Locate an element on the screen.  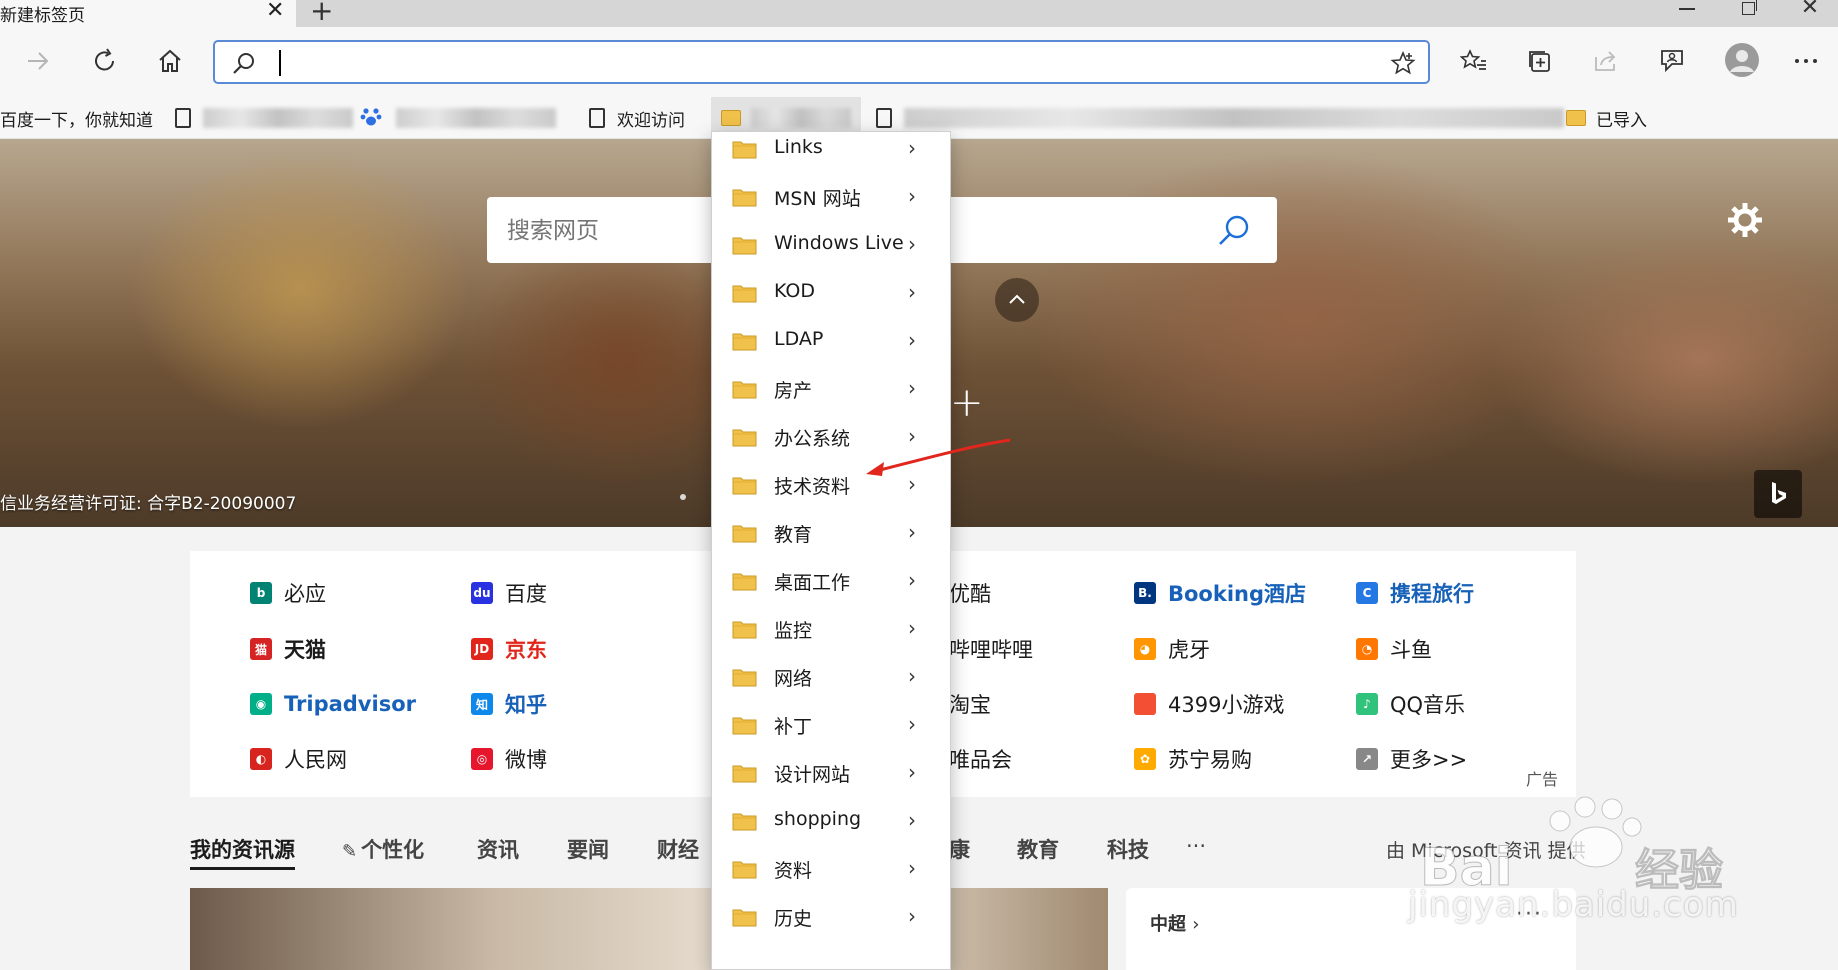
folder-menu-item: KOD › is located at coordinates (831, 293).